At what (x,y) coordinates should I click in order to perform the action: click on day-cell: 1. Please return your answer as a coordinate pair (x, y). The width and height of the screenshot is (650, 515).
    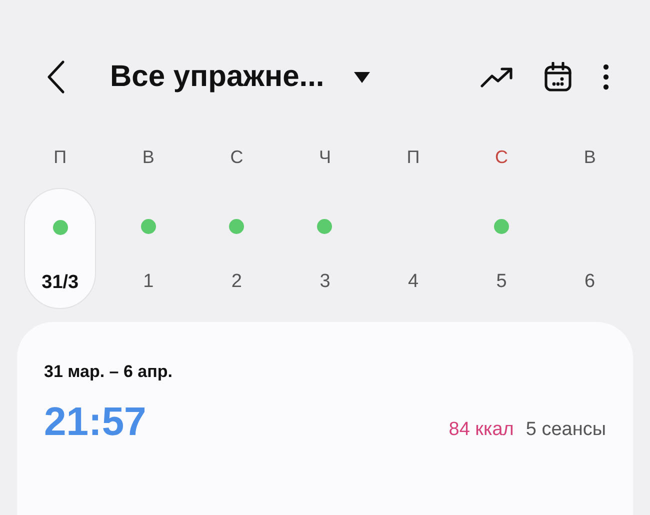
    Looking at the image, I should click on (148, 248).